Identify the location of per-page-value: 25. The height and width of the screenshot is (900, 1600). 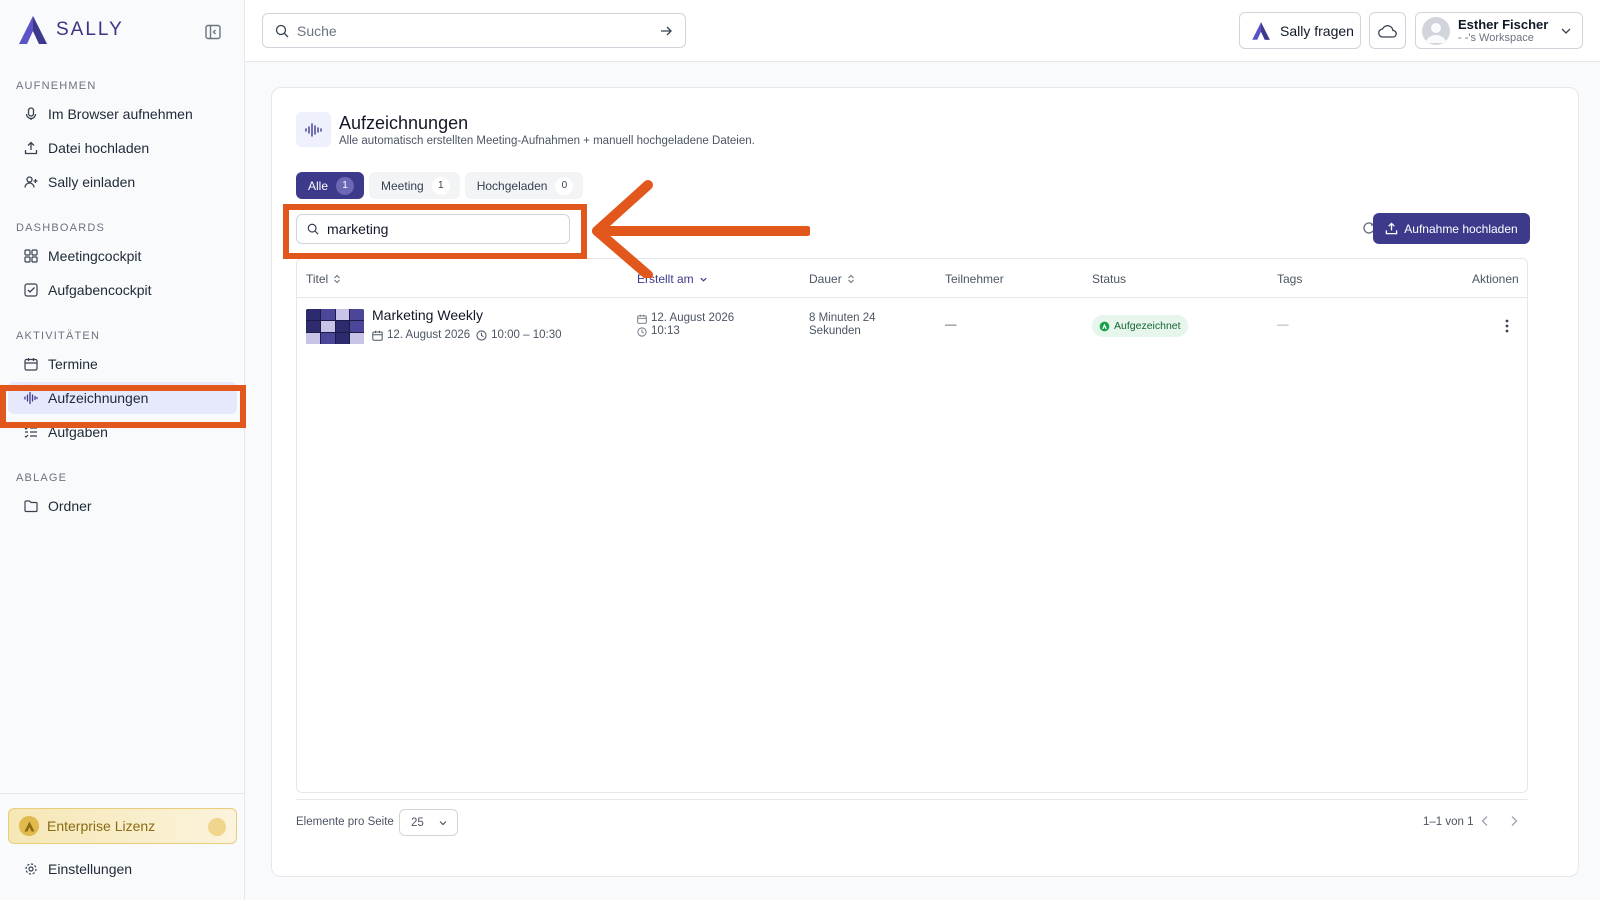
(417, 822).